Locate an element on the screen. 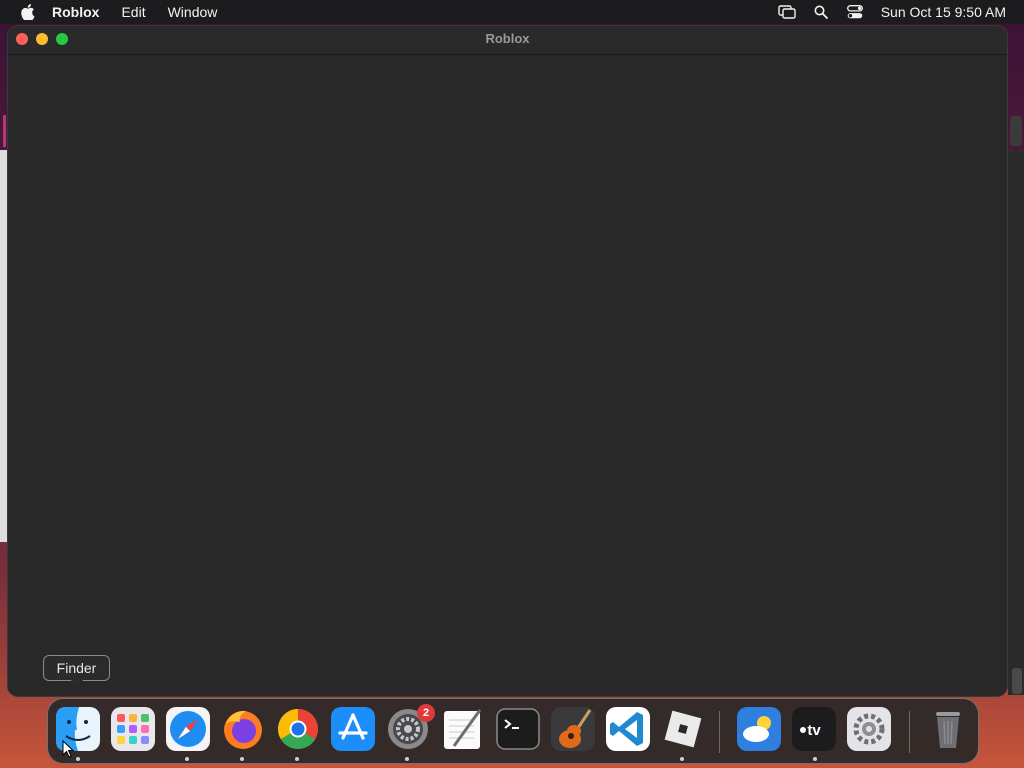  menu-bar-clock: Sun Oct 15 9:50 AM is located at coordinates (943, 12).